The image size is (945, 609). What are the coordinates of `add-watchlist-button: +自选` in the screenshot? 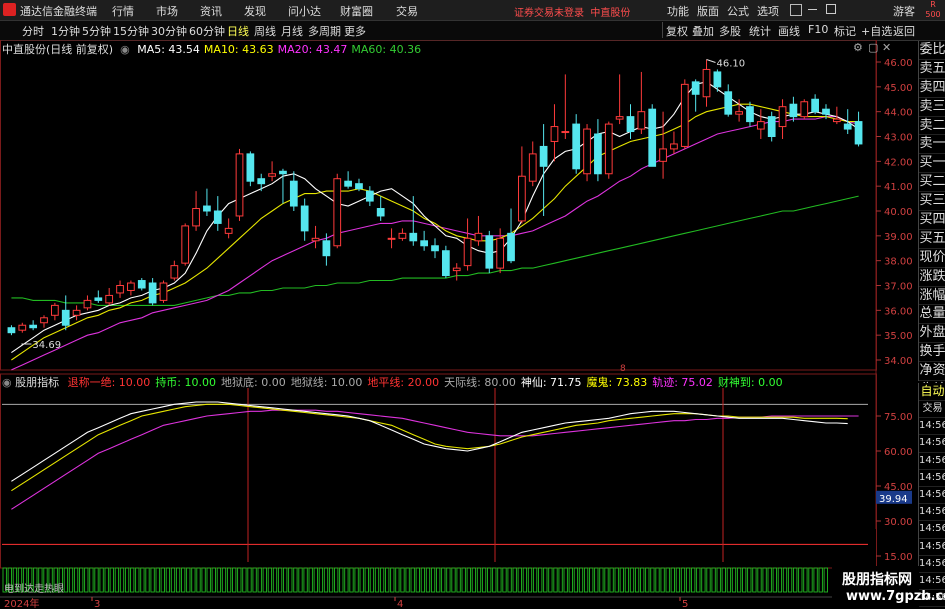 It's located at (876, 31).